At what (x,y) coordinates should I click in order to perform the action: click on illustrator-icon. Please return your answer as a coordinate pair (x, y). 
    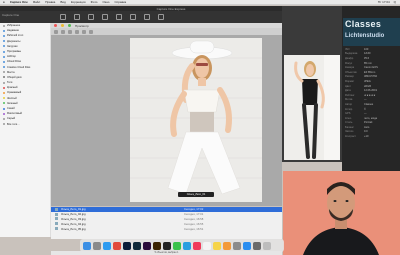
    Looking at the image, I should click on (157, 245).